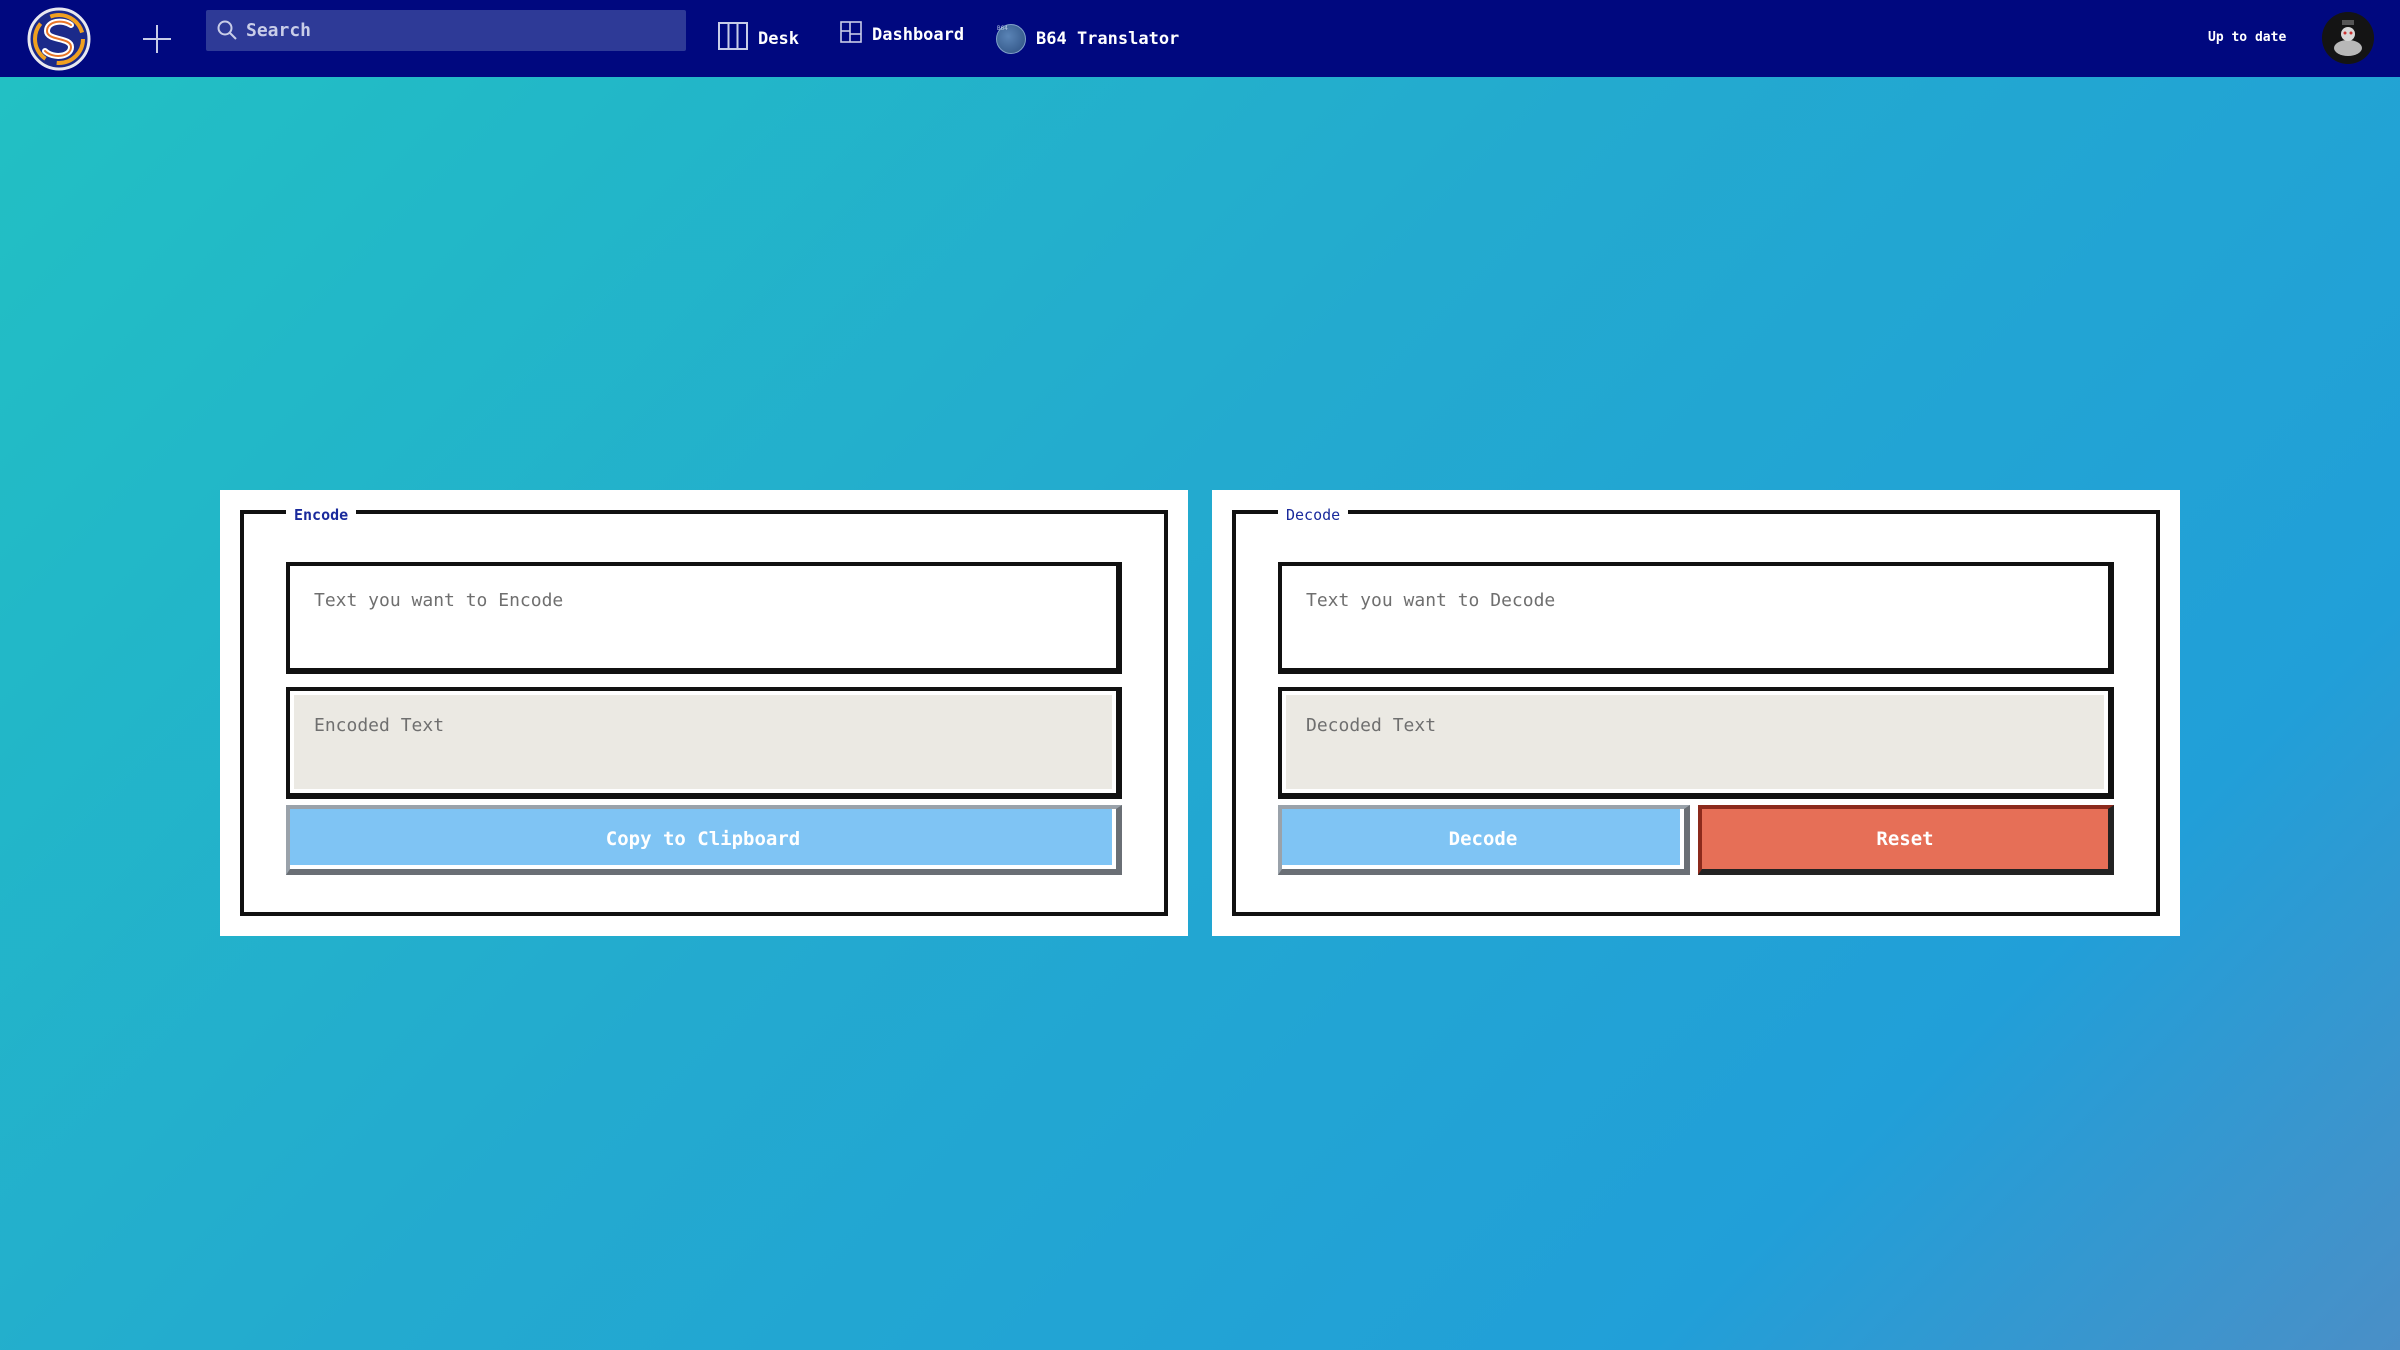 This screenshot has height=1350, width=2400. What do you see at coordinates (227, 30) in the screenshot?
I see `search-icon` at bounding box center [227, 30].